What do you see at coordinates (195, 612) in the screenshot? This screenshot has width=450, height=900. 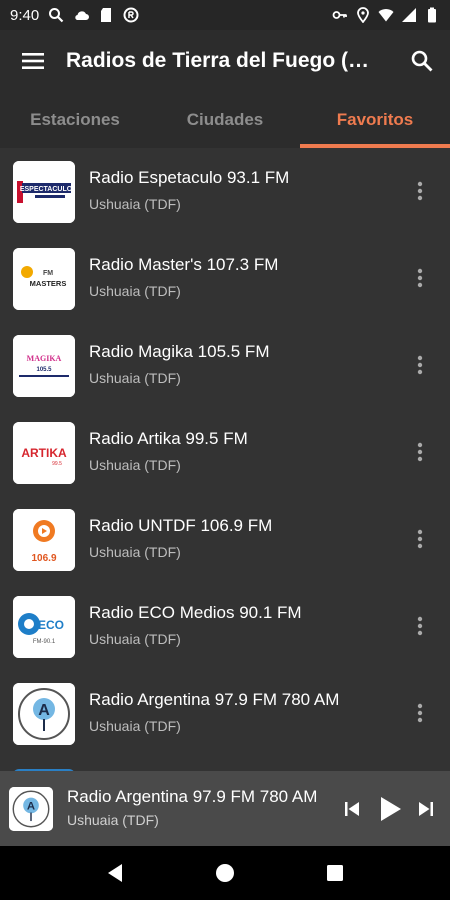 I see `station-title: Radio ECO Medios 90.1 FM` at bounding box center [195, 612].